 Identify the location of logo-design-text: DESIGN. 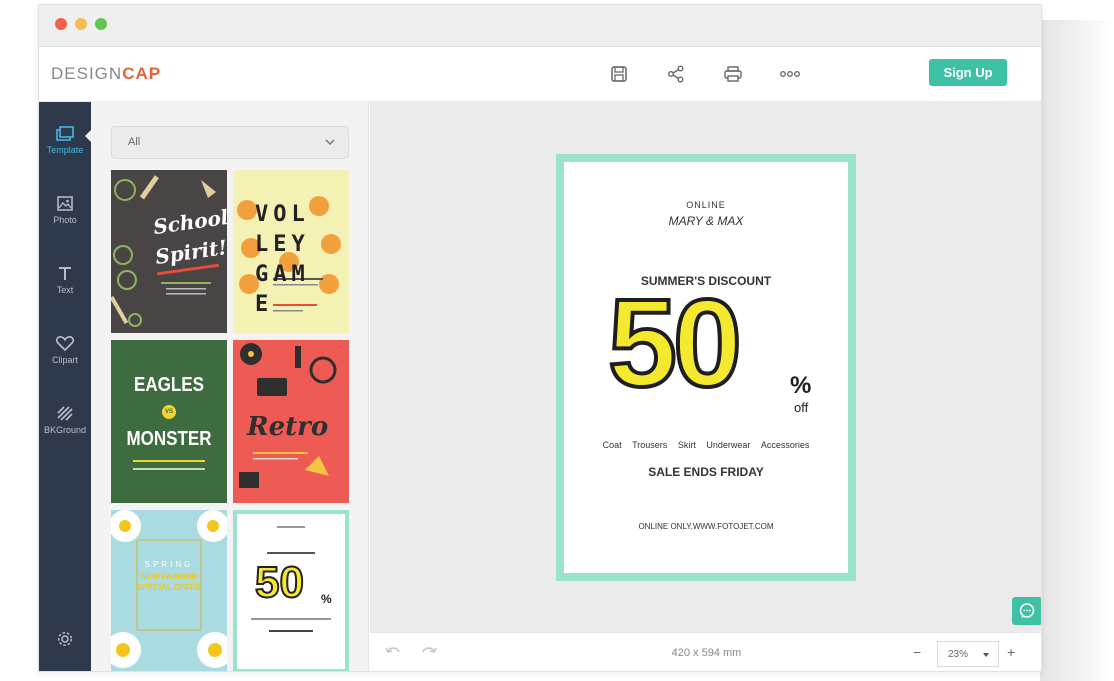
(87, 73).